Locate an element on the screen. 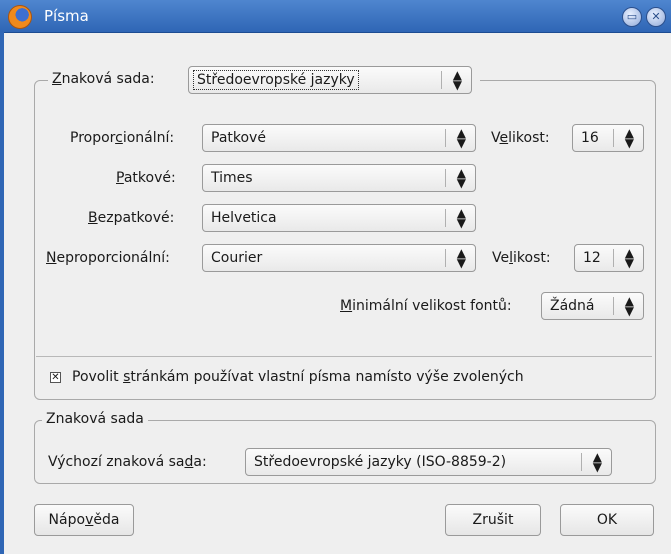 This screenshot has width=671, height=554. close-icon: ✕ is located at coordinates (656, 17).